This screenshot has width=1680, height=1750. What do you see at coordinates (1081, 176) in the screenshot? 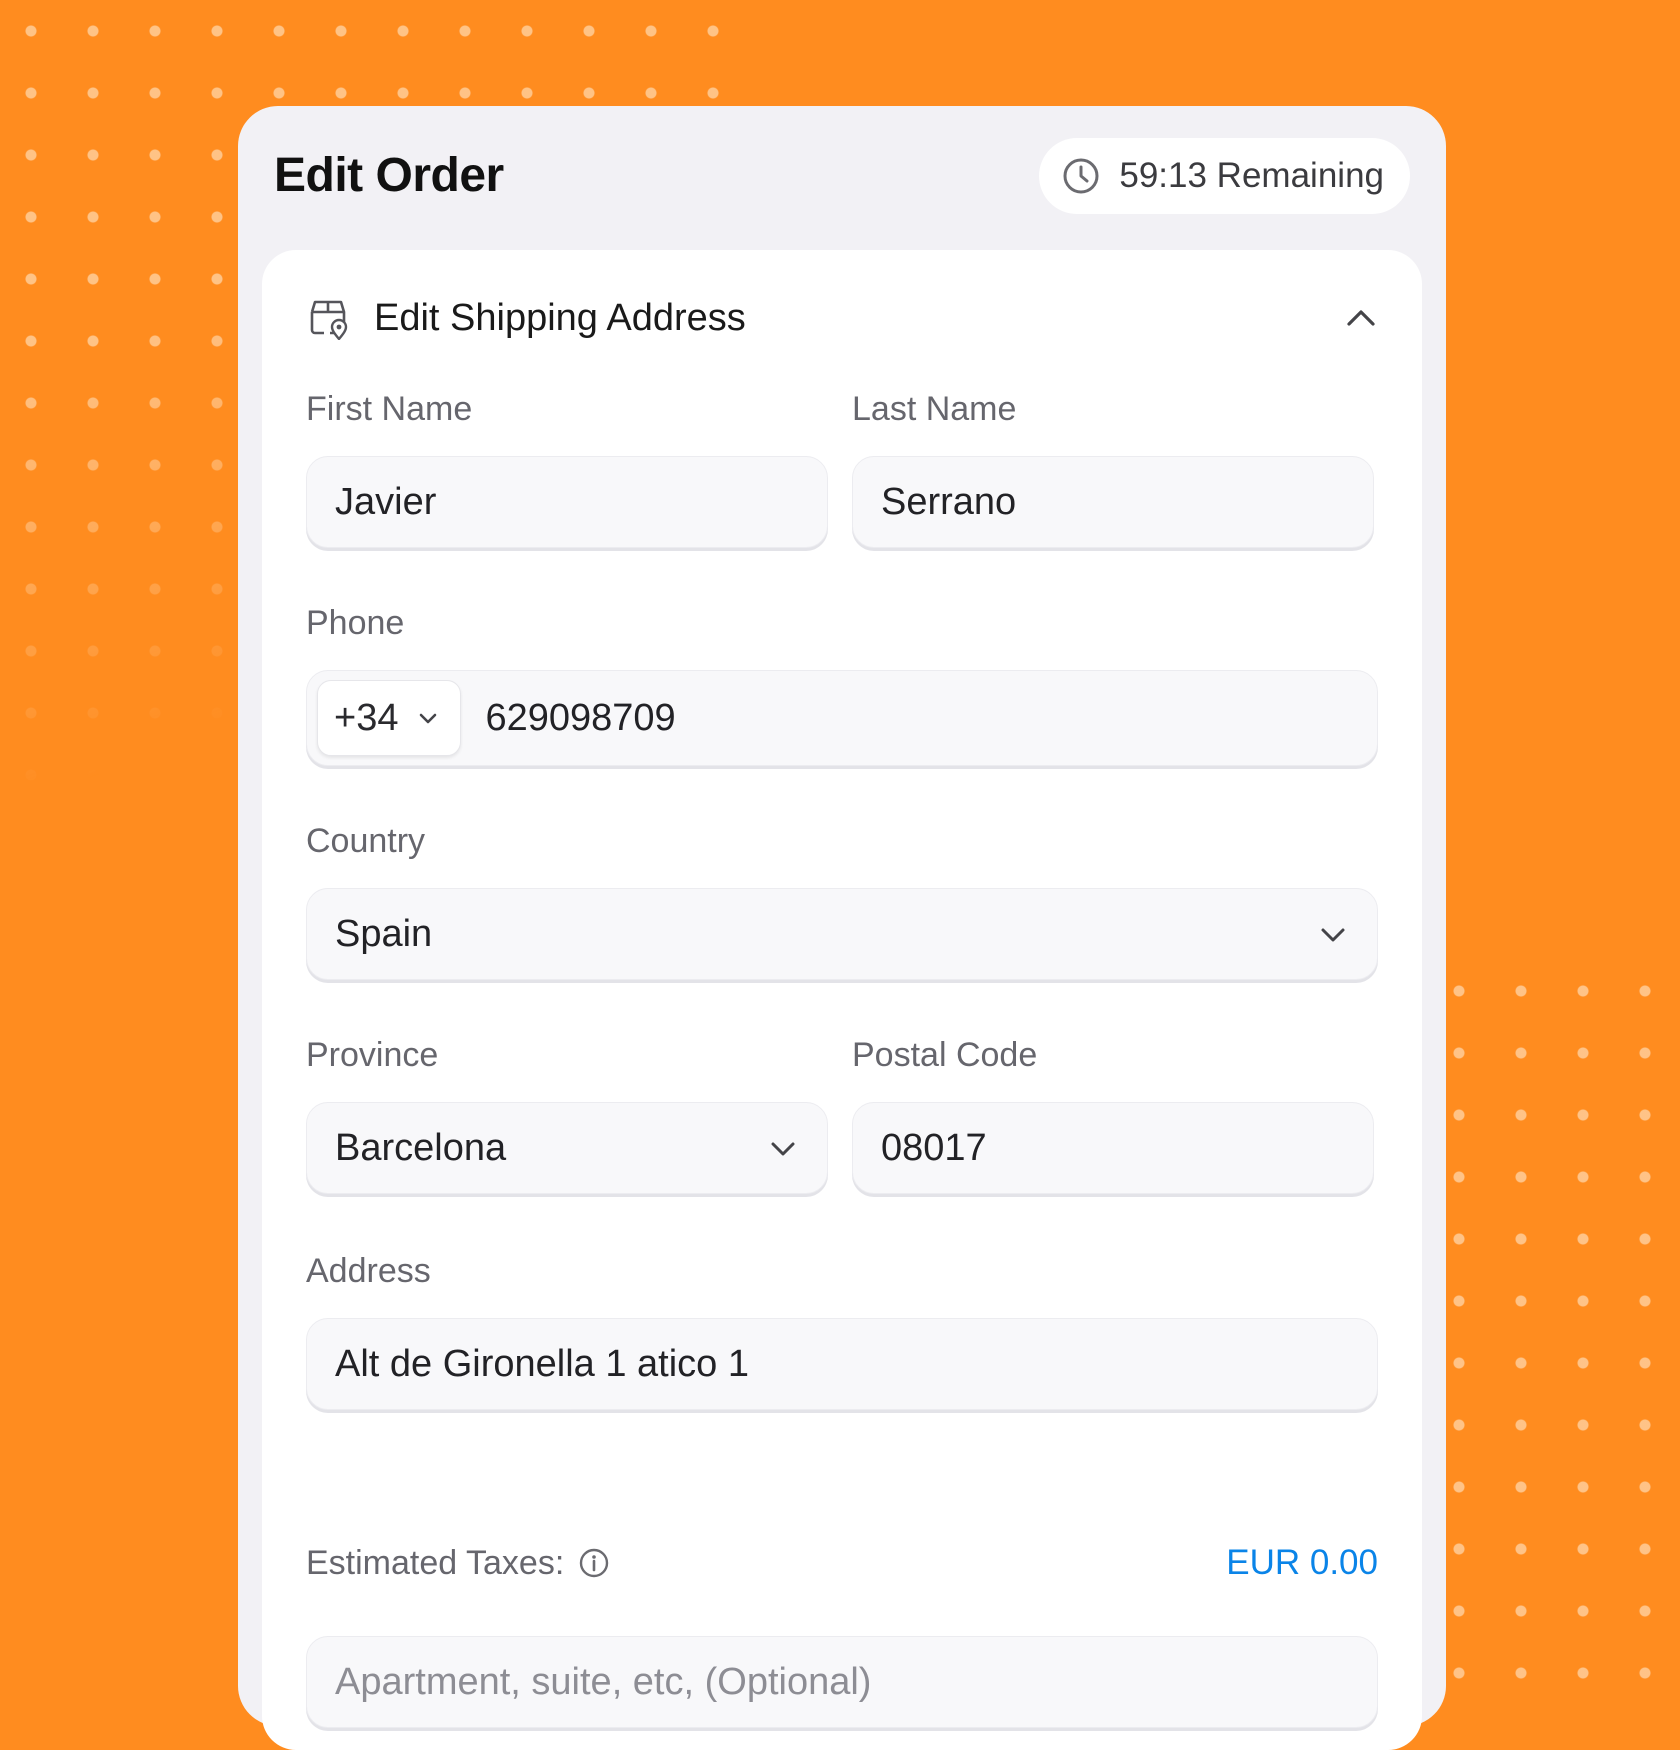
I see `clock-icon` at bounding box center [1081, 176].